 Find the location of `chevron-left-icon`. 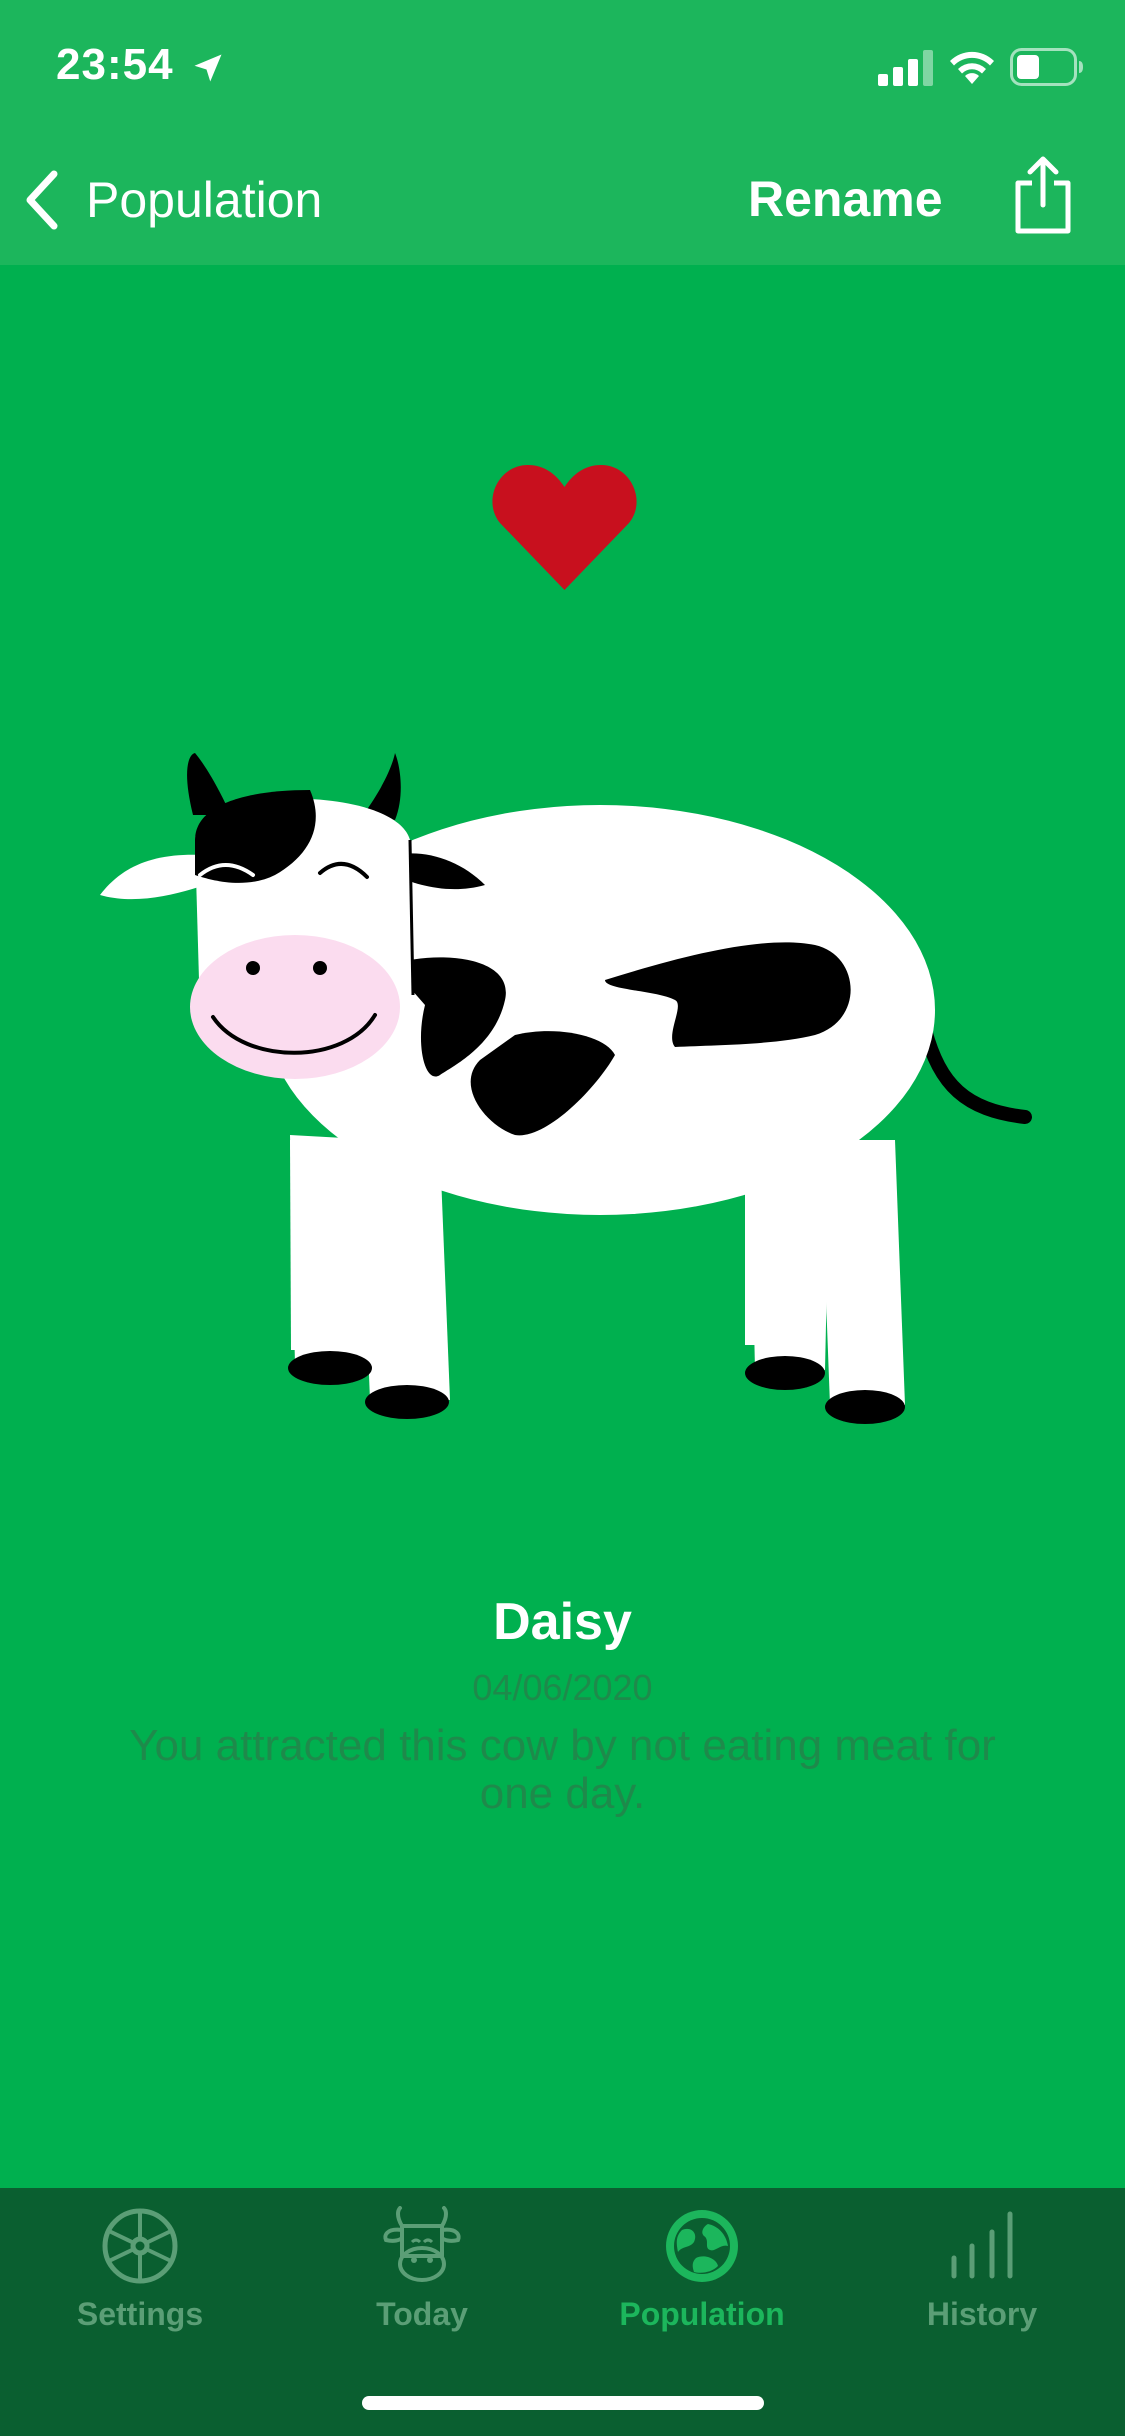

chevron-left-icon is located at coordinates (42, 200).